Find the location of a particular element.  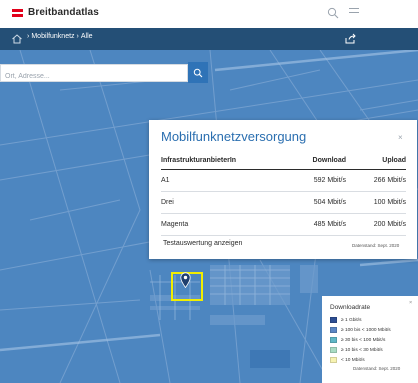

download-cell: 504 Mbit/s is located at coordinates (310, 202).